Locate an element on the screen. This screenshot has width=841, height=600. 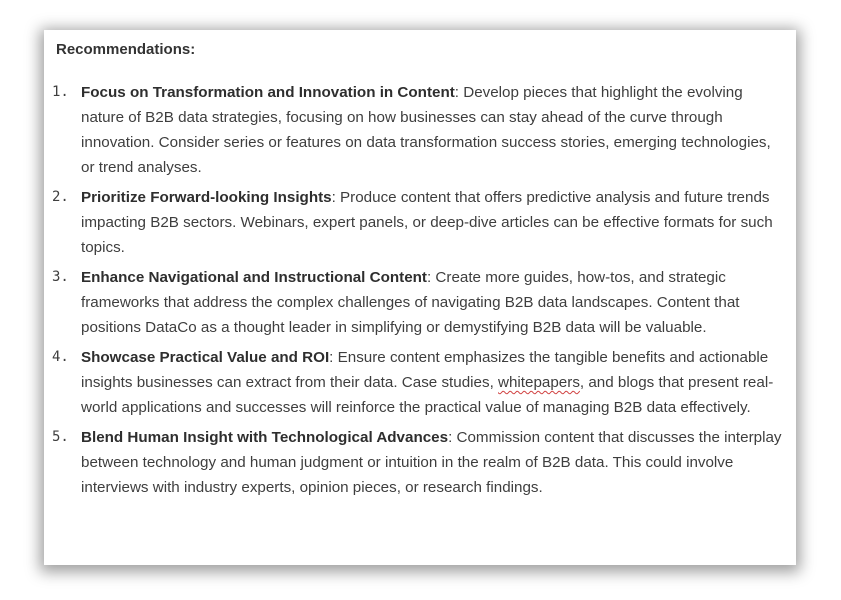
list-item-number: 4. is located at coordinates (60, 357).